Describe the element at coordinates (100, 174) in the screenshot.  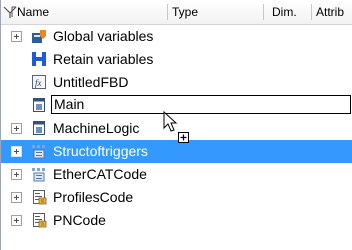
I see `tree-item-label: EtherCATCode` at that location.